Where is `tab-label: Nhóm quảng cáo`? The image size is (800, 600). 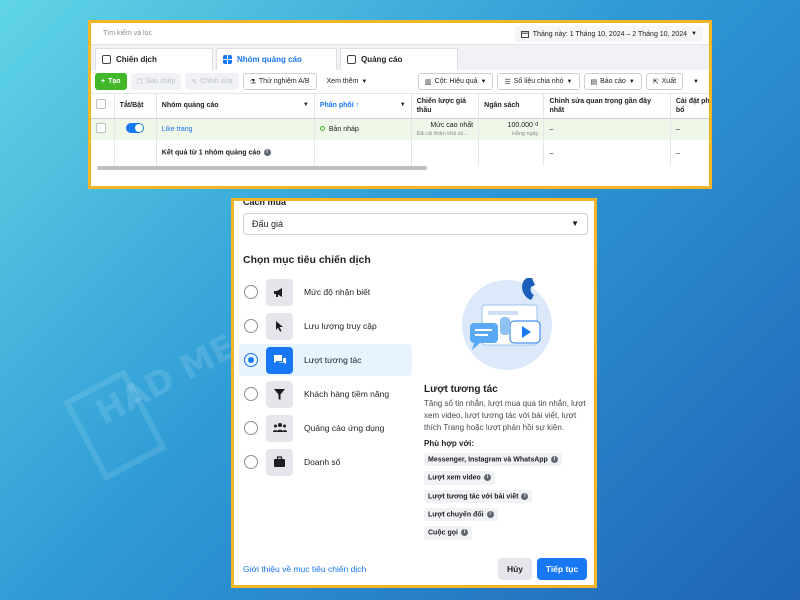 tab-label: Nhóm quảng cáo is located at coordinates (269, 59).